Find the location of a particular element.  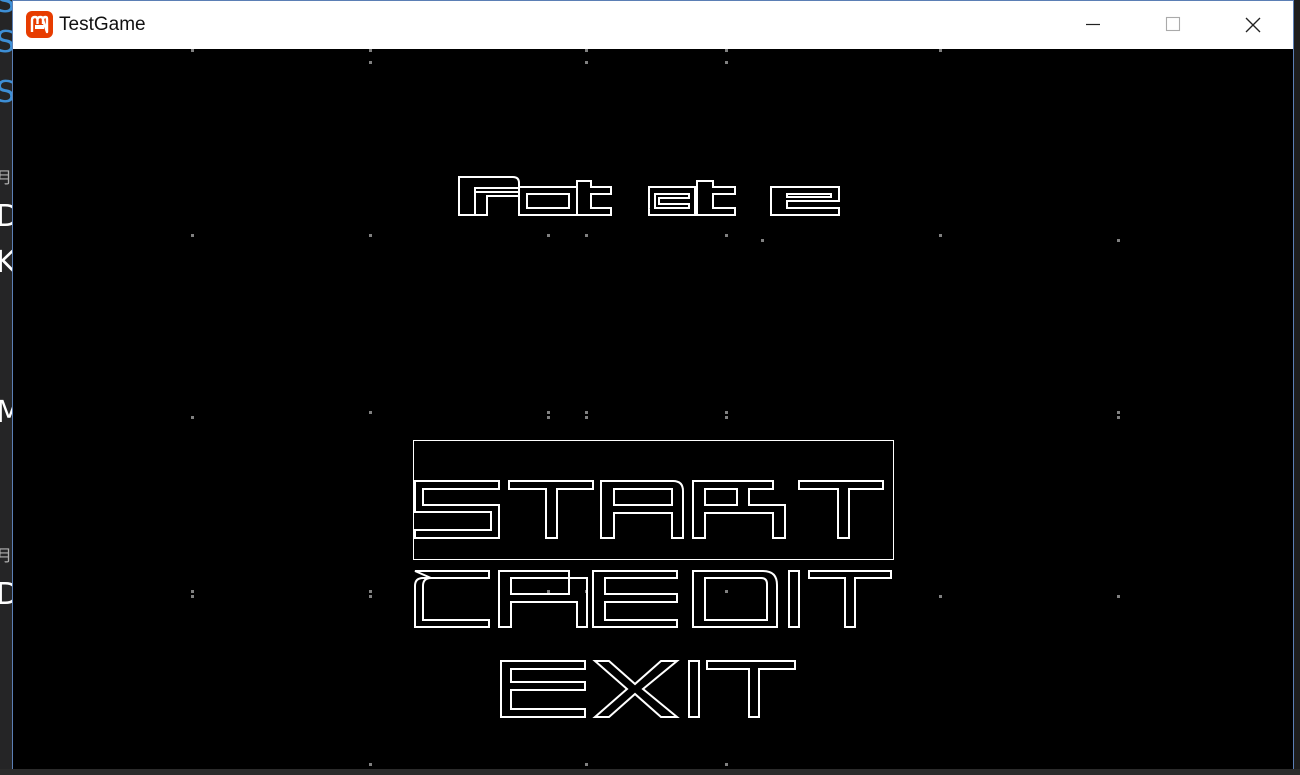

title-letter-a is located at coordinates (672, 201).